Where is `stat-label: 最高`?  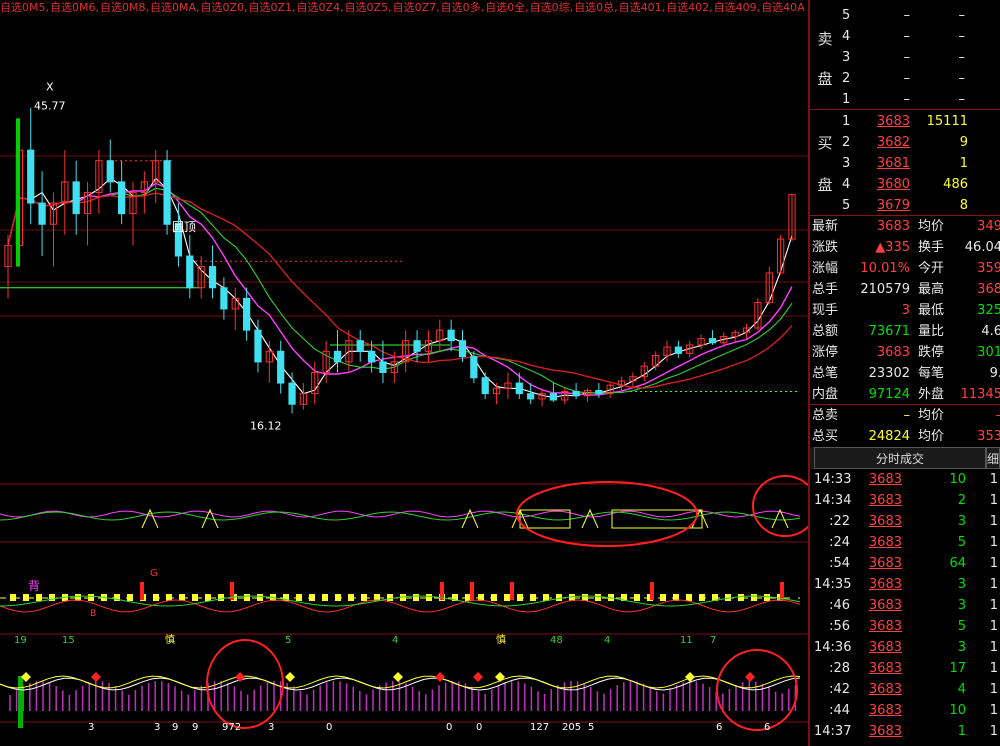
stat-label: 最高 is located at coordinates (931, 289).